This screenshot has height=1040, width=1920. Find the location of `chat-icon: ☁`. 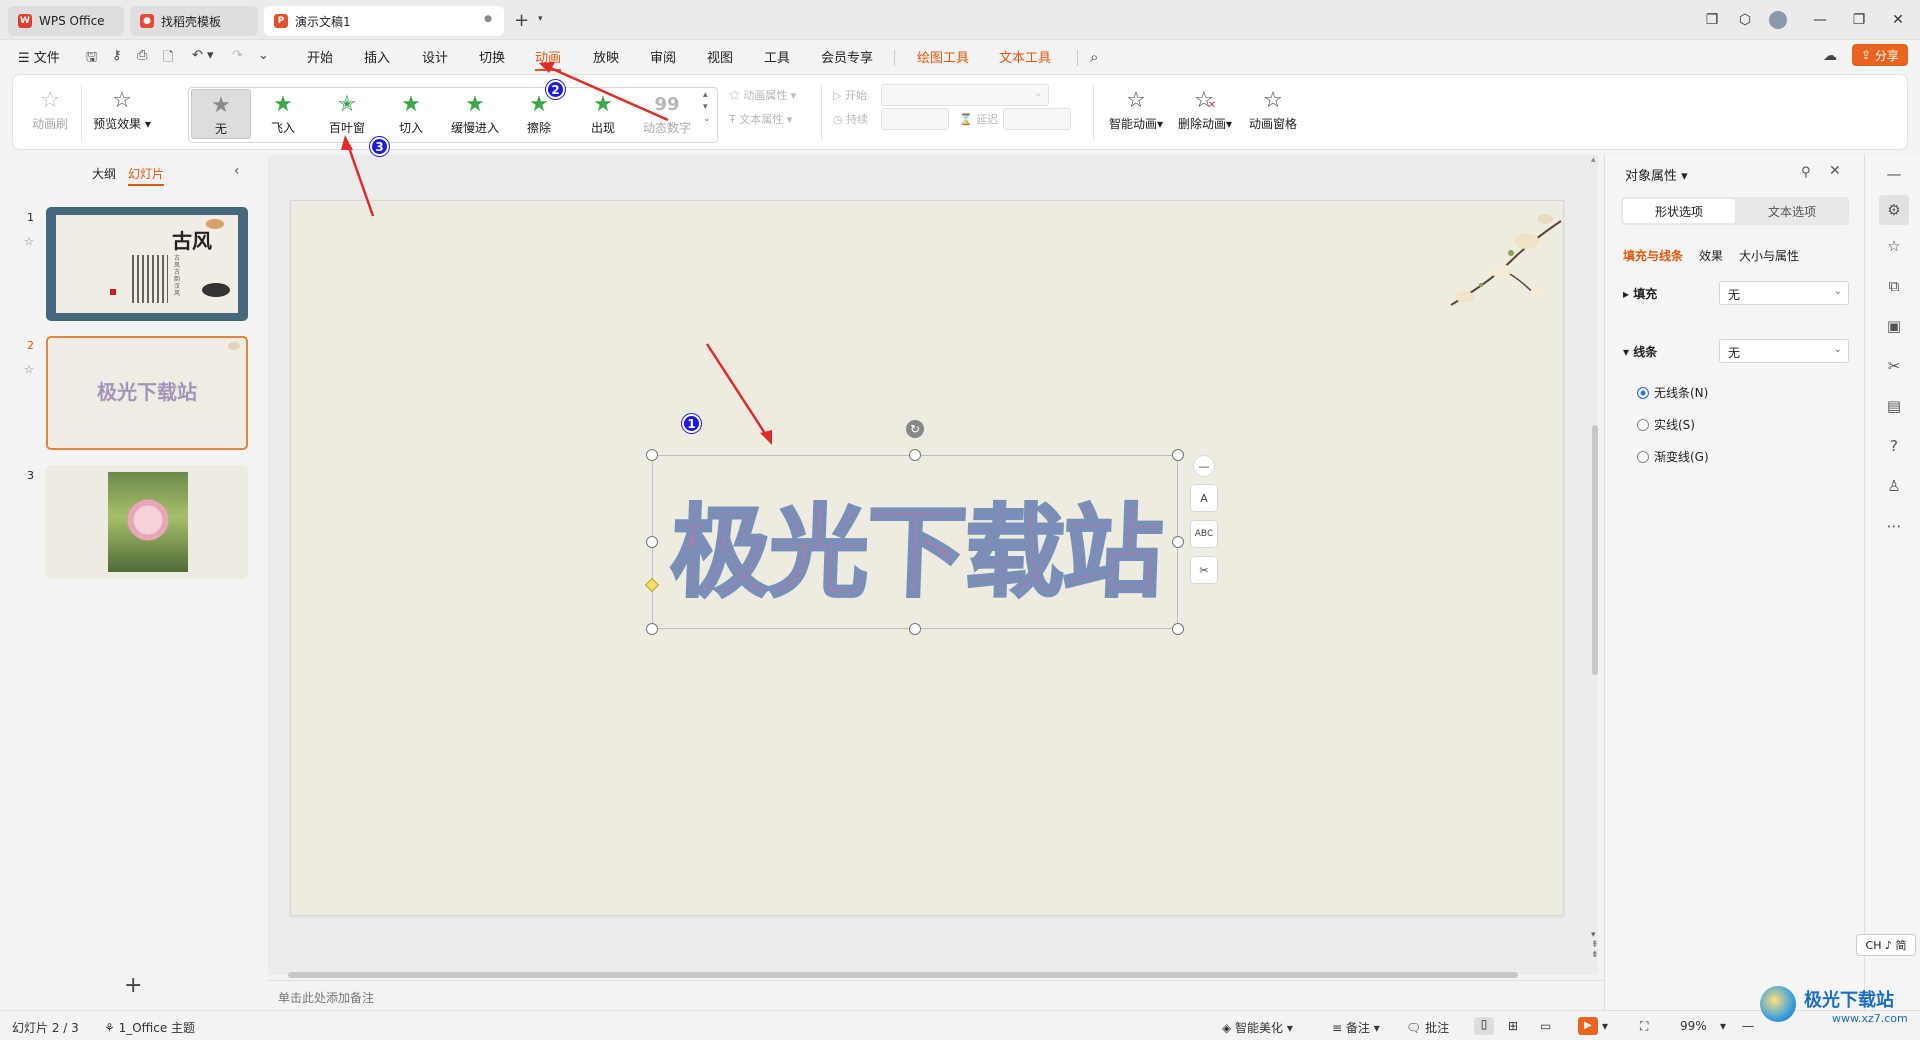

chat-icon: ☁ is located at coordinates (1830, 56).